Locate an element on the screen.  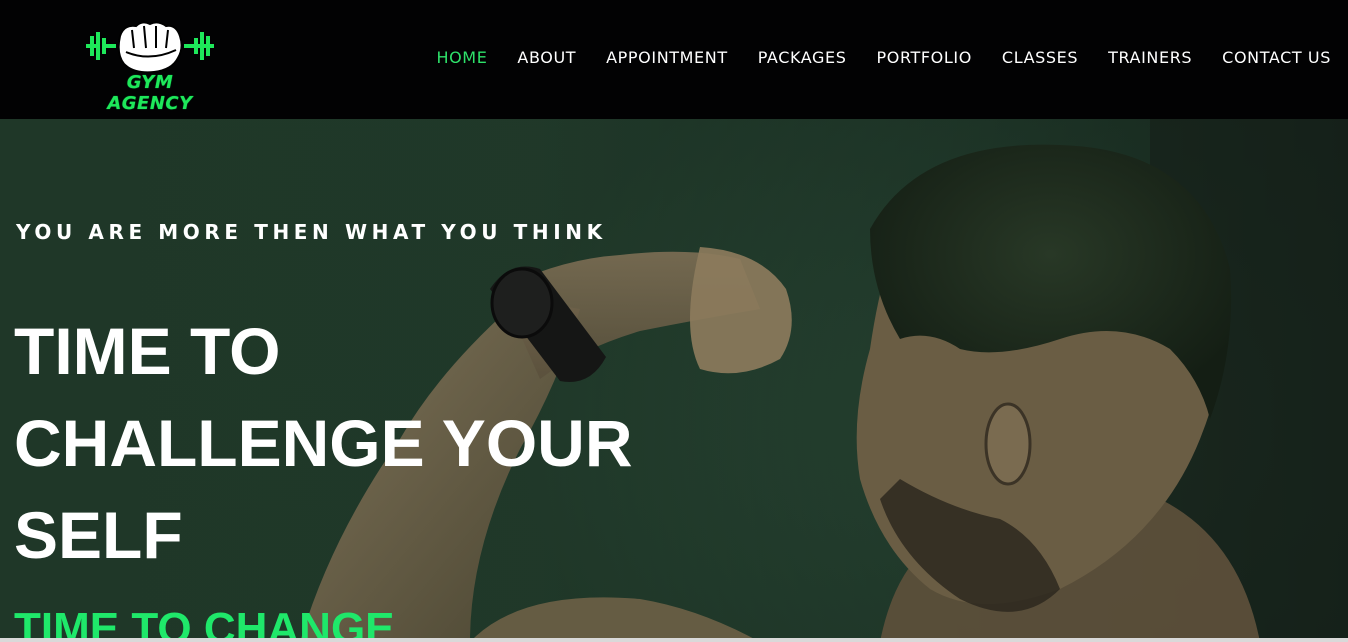
bottom-divider is located at coordinates (674, 640).